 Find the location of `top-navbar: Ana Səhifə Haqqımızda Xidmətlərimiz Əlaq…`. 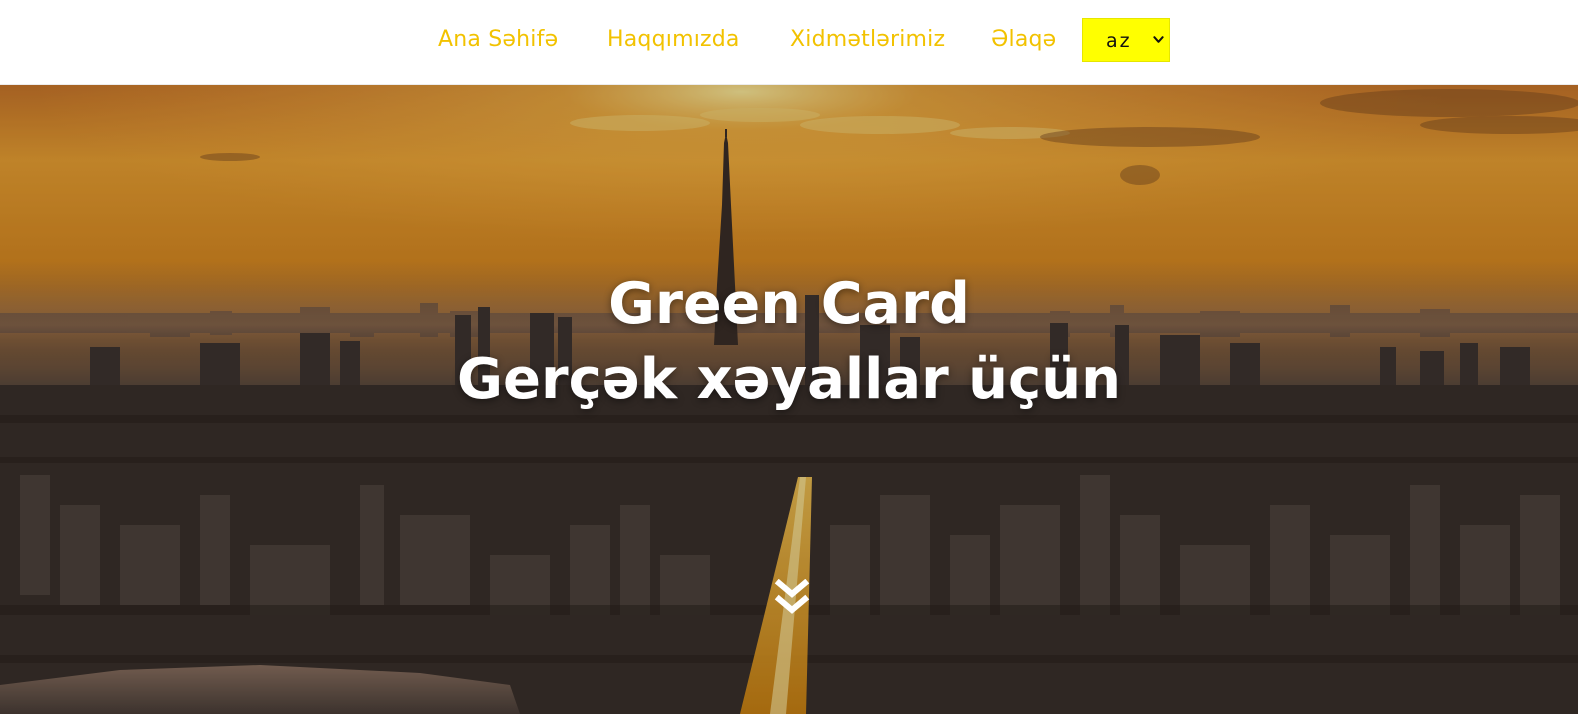

top-navbar: Ana Səhifə Haqqımızda Xidmətlərimiz Əlaq… is located at coordinates (789, 42).